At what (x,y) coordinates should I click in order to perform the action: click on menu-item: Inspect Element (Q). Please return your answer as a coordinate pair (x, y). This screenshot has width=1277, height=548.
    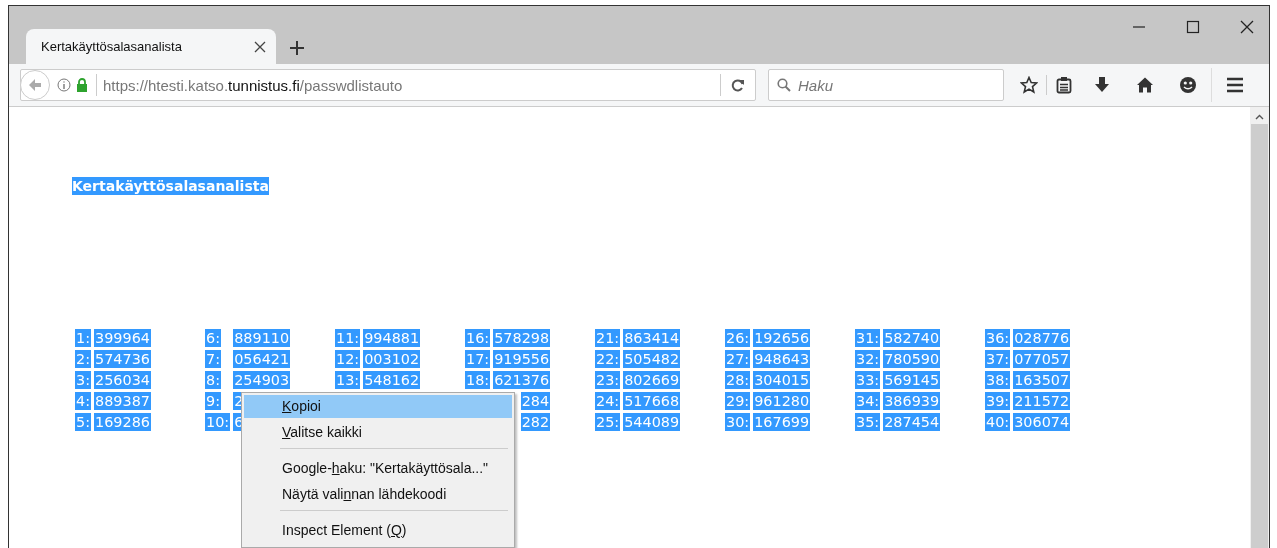
    Looking at the image, I should click on (378, 530).